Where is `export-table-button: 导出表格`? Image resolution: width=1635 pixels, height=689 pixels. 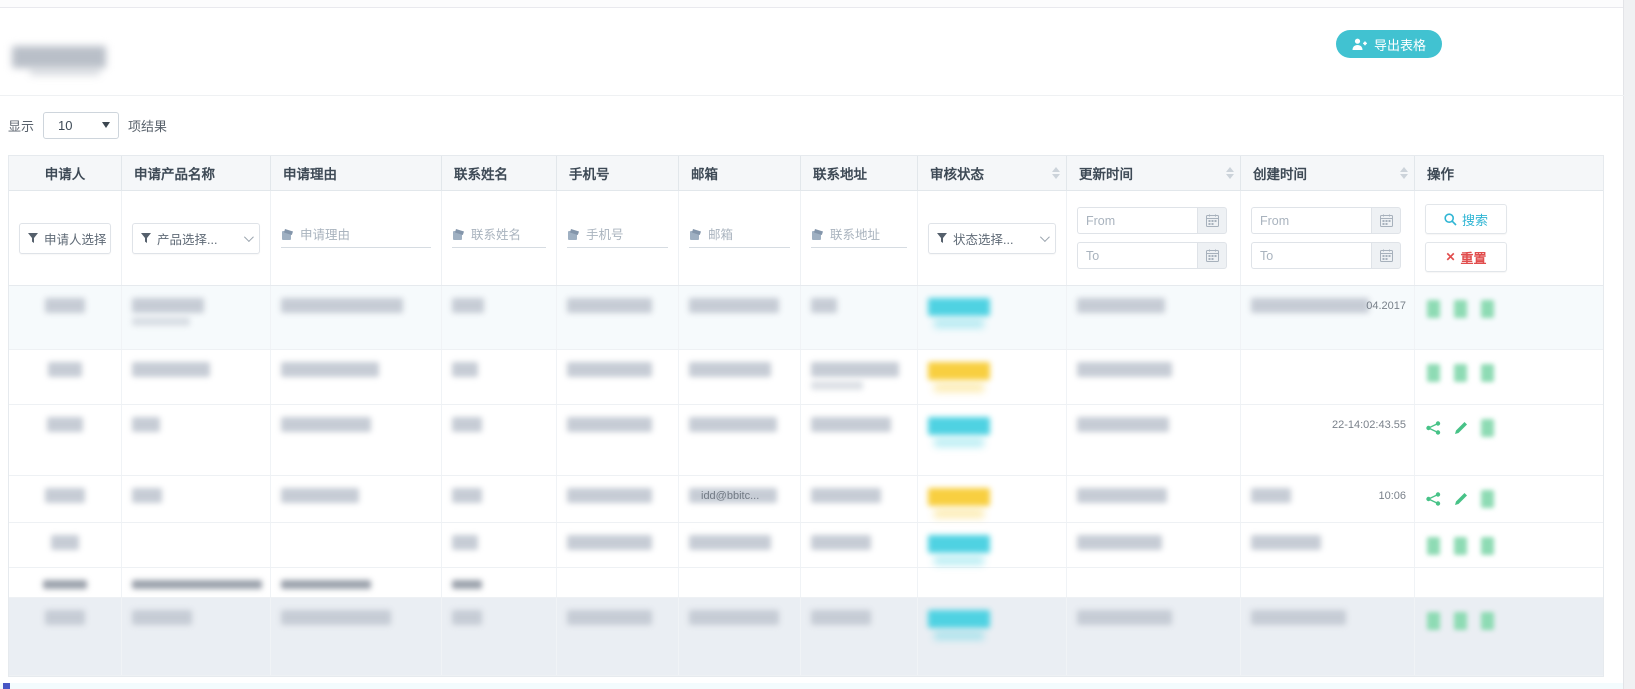 export-table-button: 导出表格 is located at coordinates (1388, 44).